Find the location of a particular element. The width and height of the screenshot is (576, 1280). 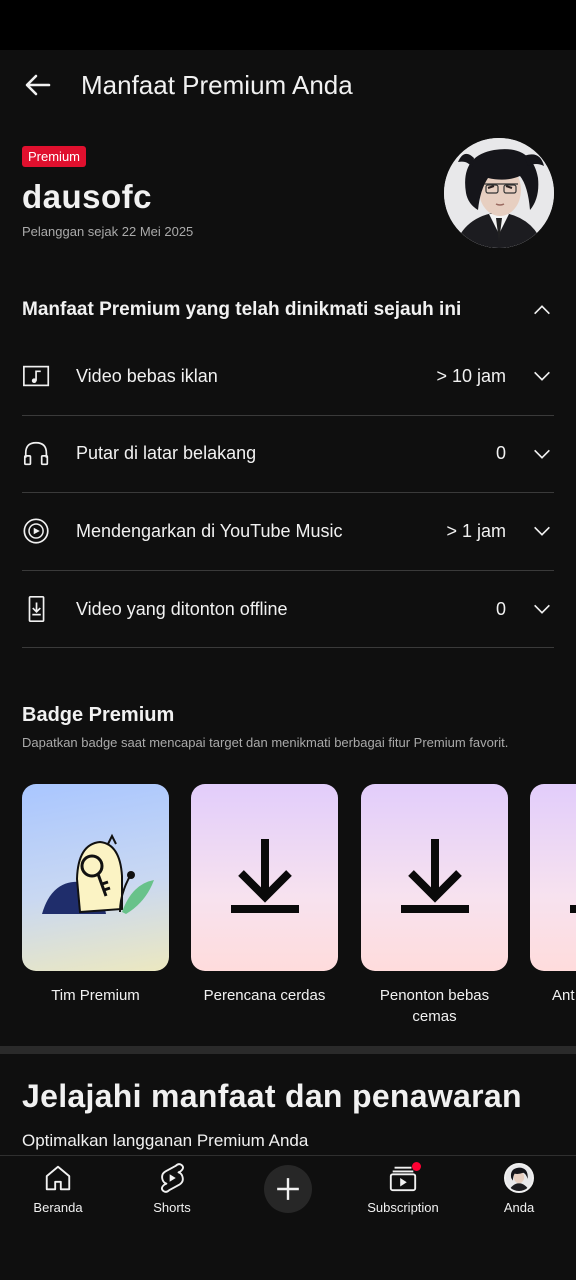

nav-home: Beranda is located at coordinates (58, 1192).